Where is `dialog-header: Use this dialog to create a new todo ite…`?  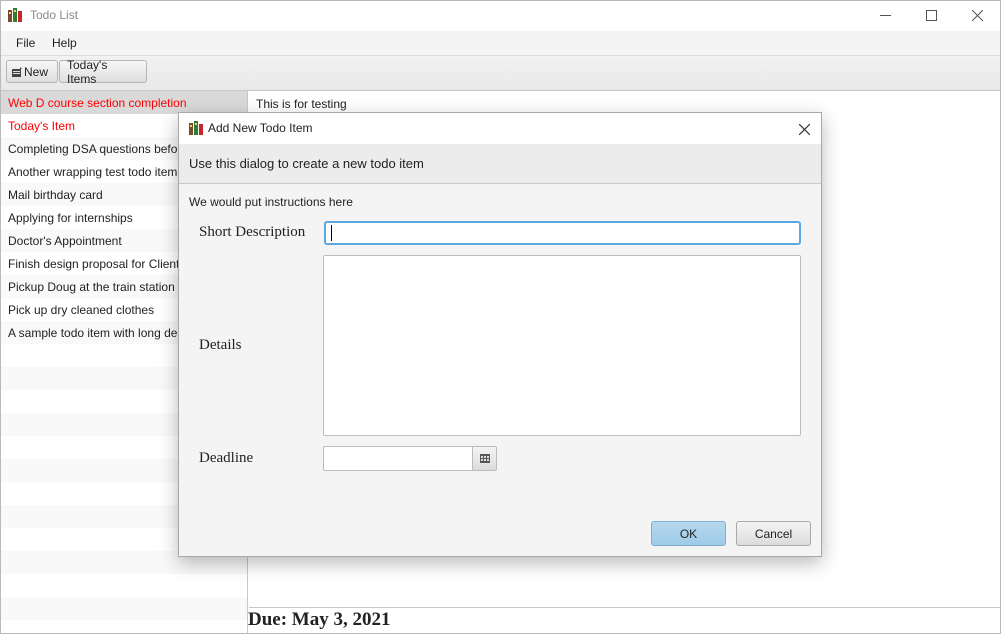 dialog-header: Use this dialog to create a new todo ite… is located at coordinates (500, 164).